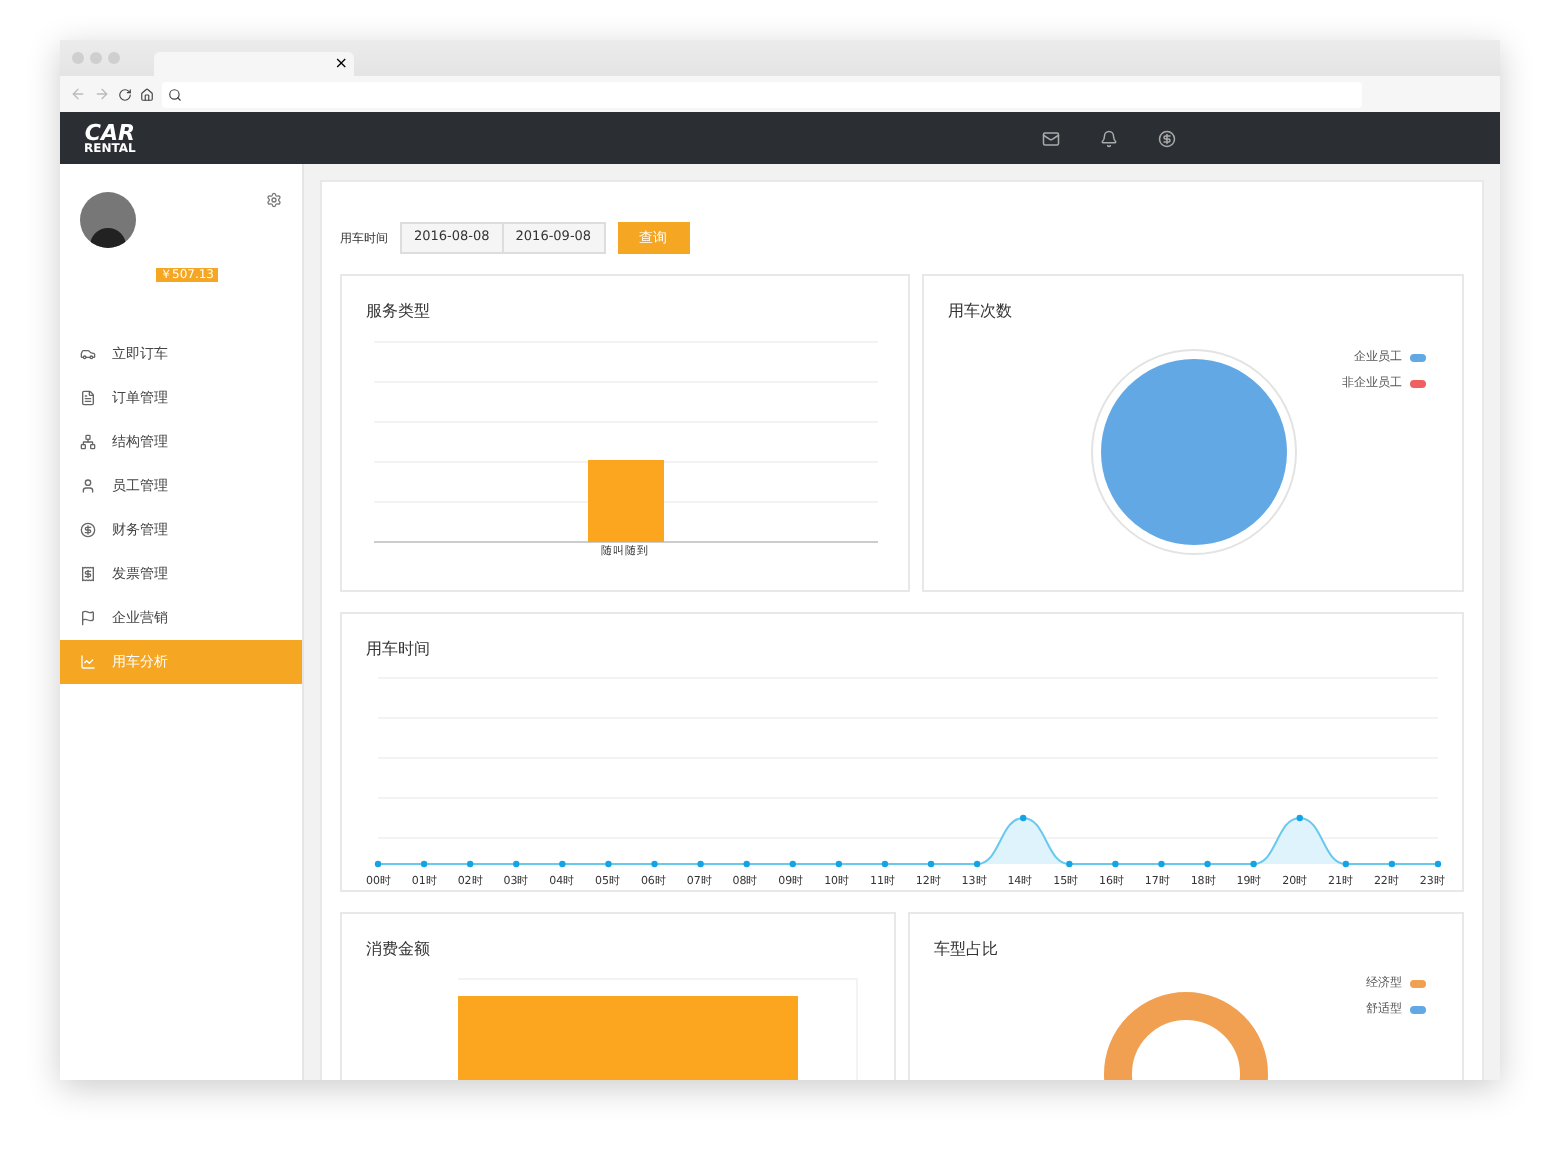 The height and width of the screenshot is (1160, 1560). What do you see at coordinates (967, 950) in the screenshot?
I see `card-title: 车型占比` at bounding box center [967, 950].